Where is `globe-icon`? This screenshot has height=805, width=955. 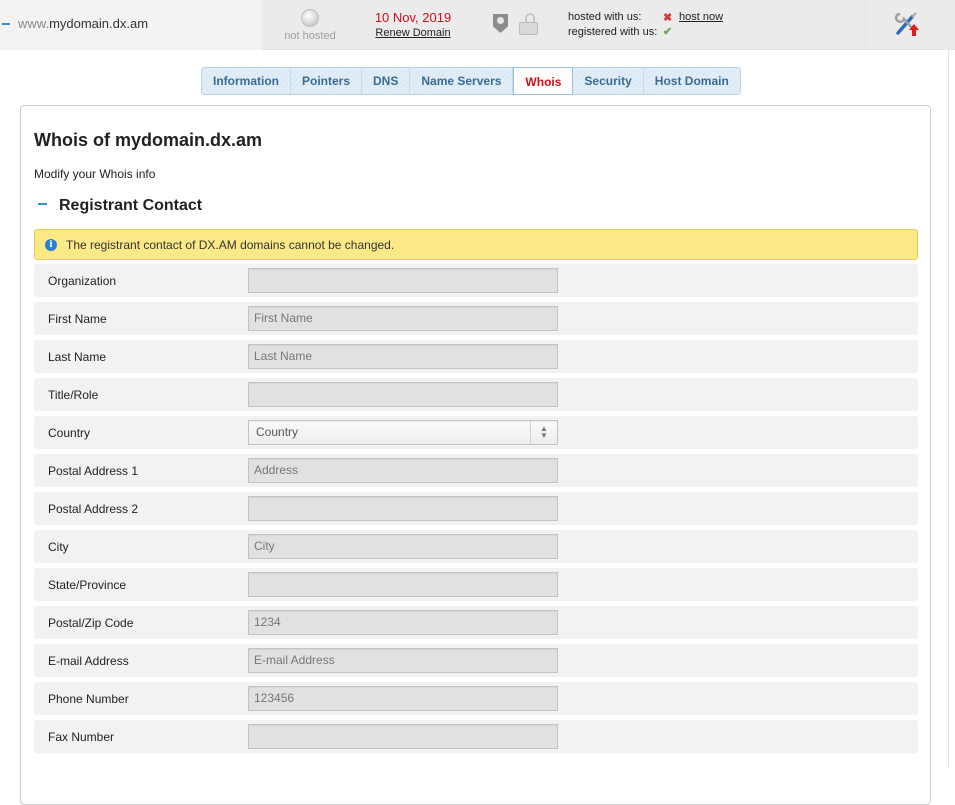
globe-icon is located at coordinates (310, 18).